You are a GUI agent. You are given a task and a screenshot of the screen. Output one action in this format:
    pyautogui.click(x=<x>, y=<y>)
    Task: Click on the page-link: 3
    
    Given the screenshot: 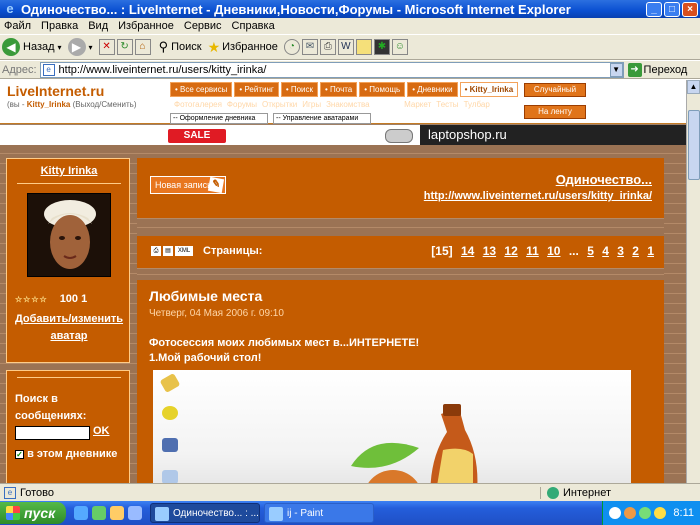 What is the action you would take?
    pyautogui.click(x=620, y=251)
    